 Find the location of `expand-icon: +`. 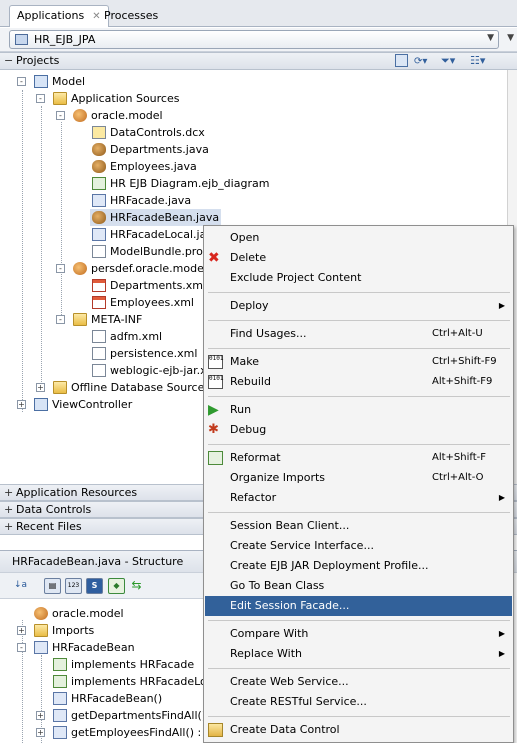

expand-icon: + is located at coordinates (9, 526).